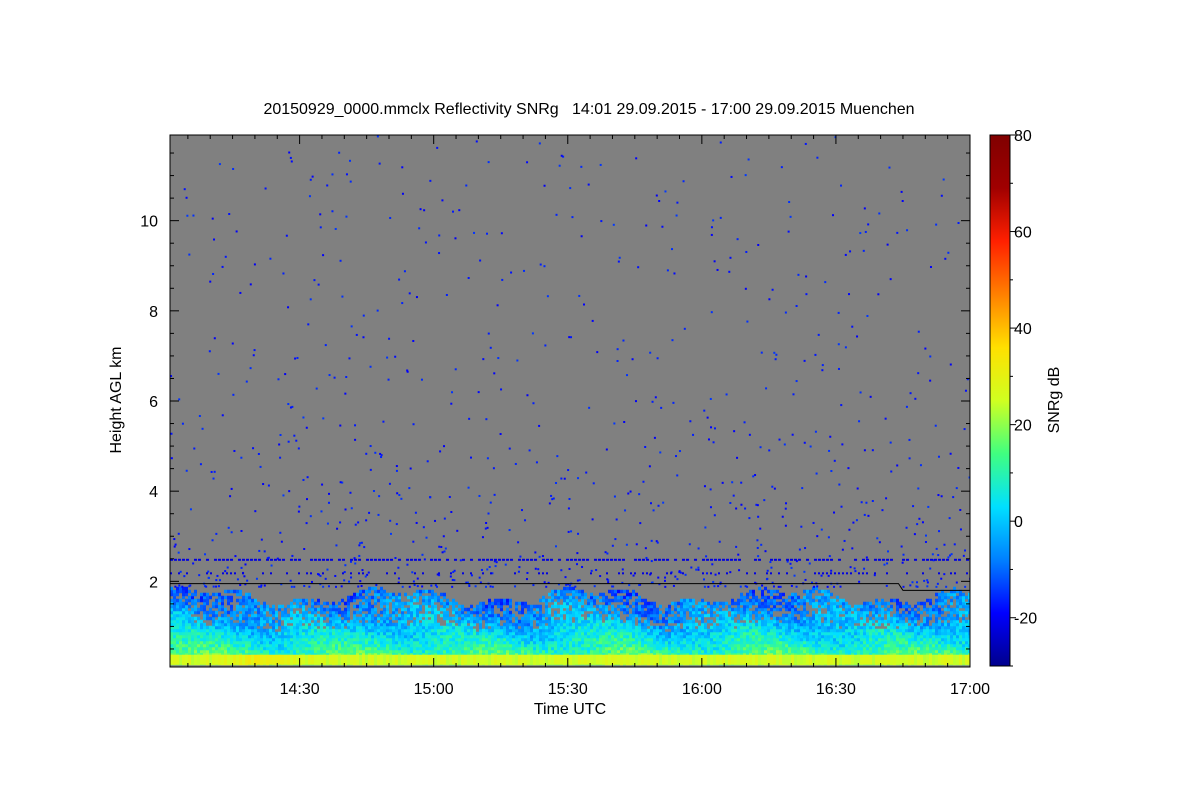 This screenshot has height=800, width=1200. Describe the element at coordinates (116, 399) in the screenshot. I see `y-axis-label: Height AGL km` at that location.